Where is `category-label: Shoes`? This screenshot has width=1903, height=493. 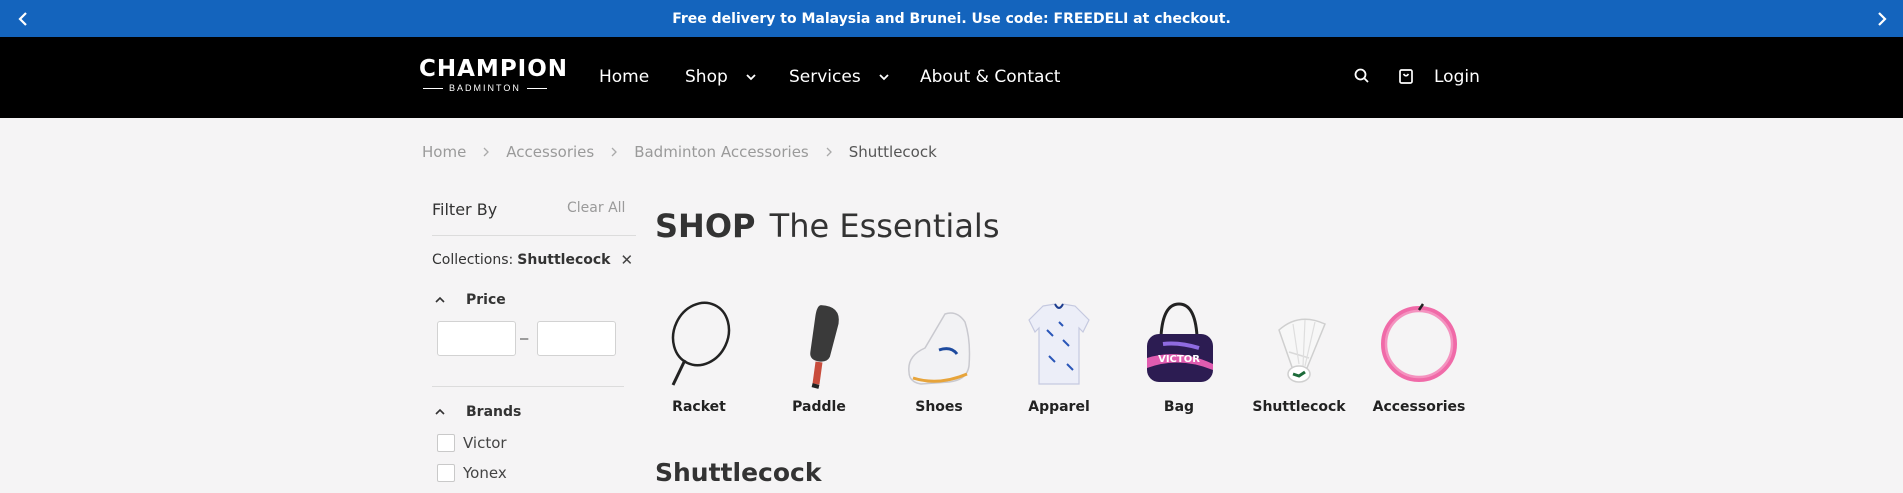 category-label: Shoes is located at coordinates (939, 407).